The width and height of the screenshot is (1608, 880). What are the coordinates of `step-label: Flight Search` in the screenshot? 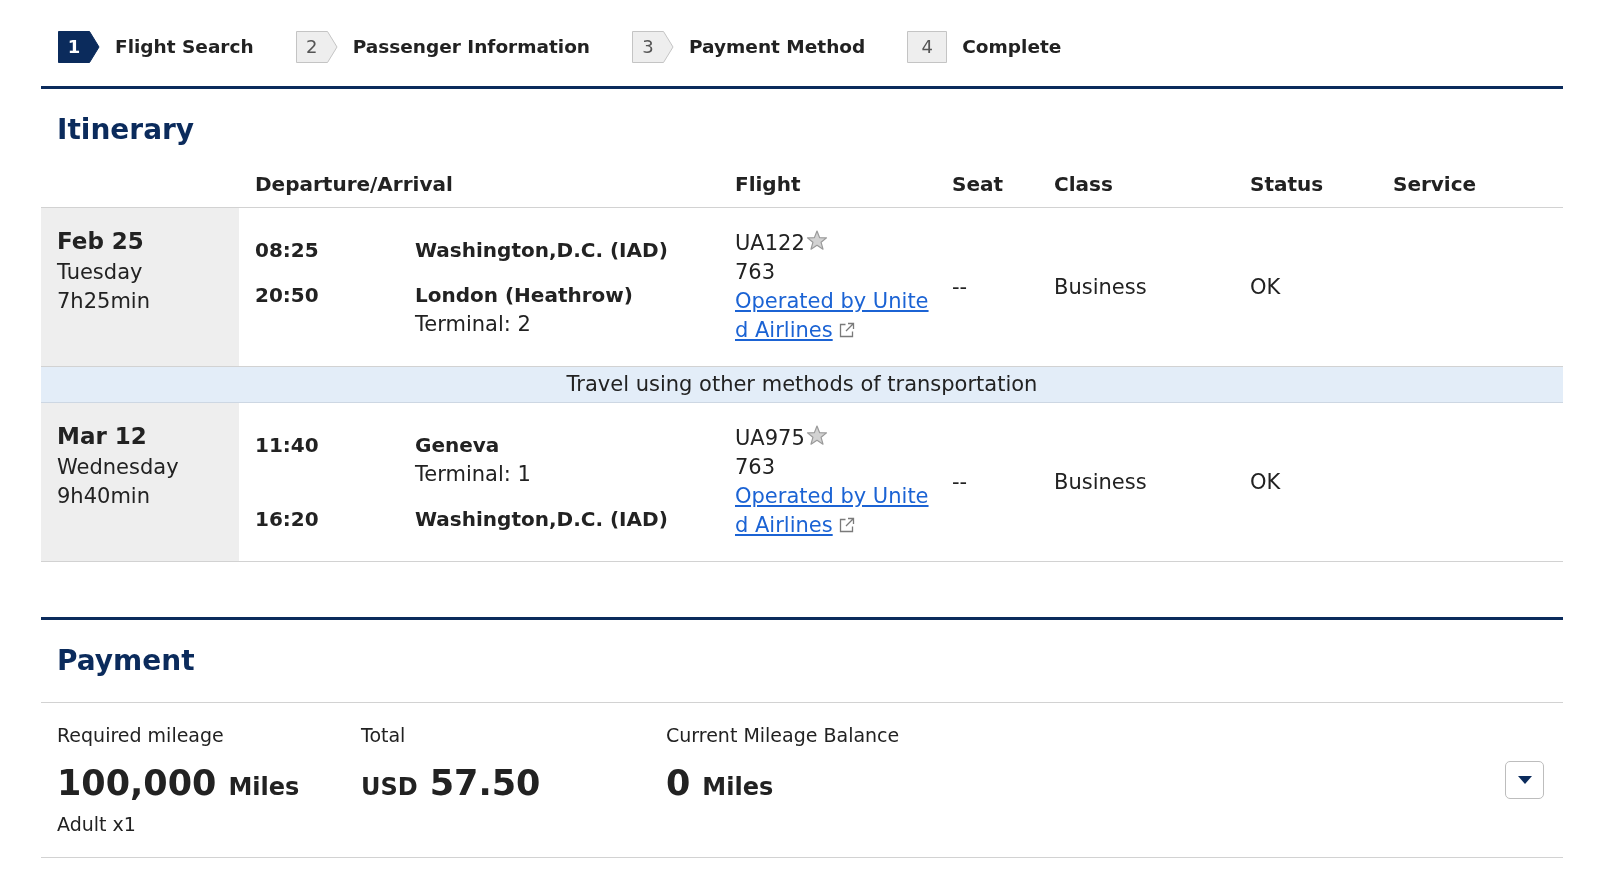 It's located at (184, 47).